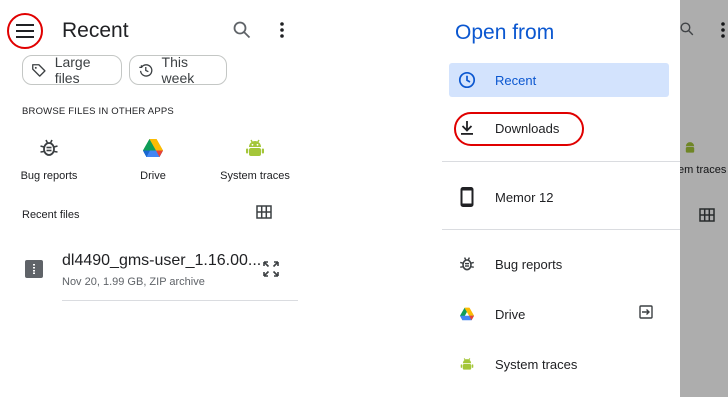  Describe the element at coordinates (146, 70) in the screenshot. I see `history-icon` at that location.